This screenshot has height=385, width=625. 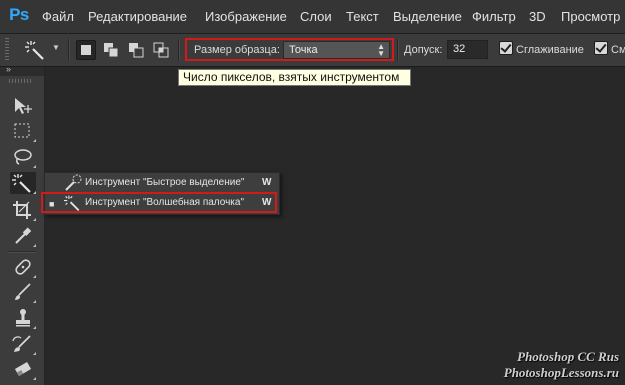 What do you see at coordinates (137, 16) in the screenshot?
I see `menu-edit: Редактирование` at bounding box center [137, 16].